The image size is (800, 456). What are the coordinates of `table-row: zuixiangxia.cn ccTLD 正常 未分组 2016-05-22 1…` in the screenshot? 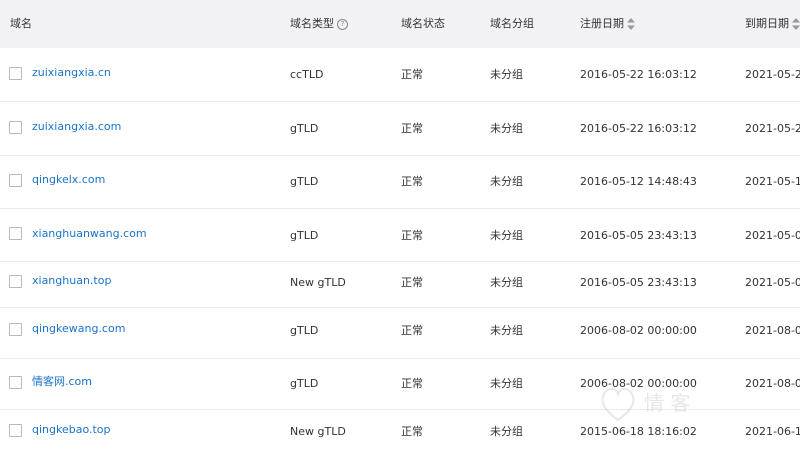 It's located at (400, 74).